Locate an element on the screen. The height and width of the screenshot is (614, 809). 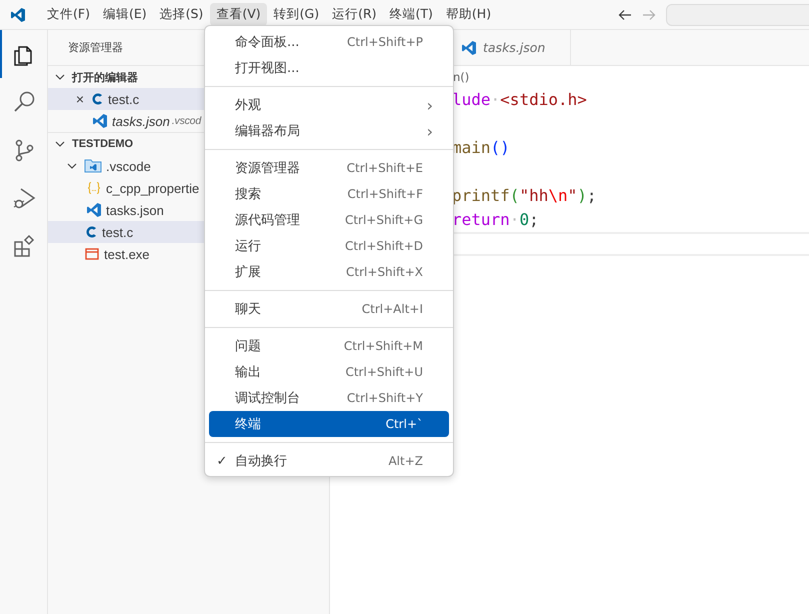
file-name: .vscode is located at coordinates (128, 166).